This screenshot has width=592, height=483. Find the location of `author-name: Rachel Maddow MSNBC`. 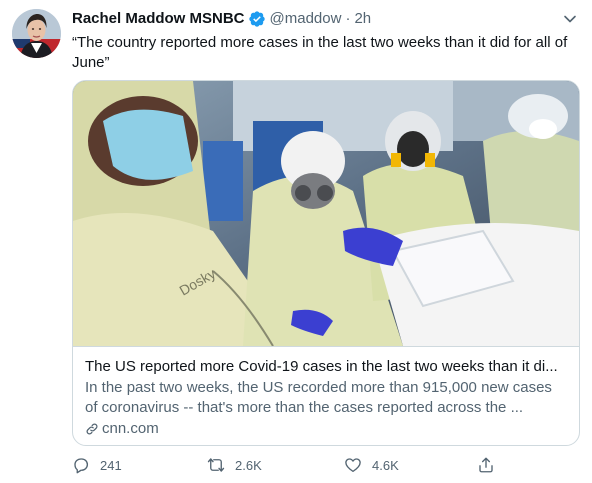

author-name: Rachel Maddow MSNBC is located at coordinates (158, 19).